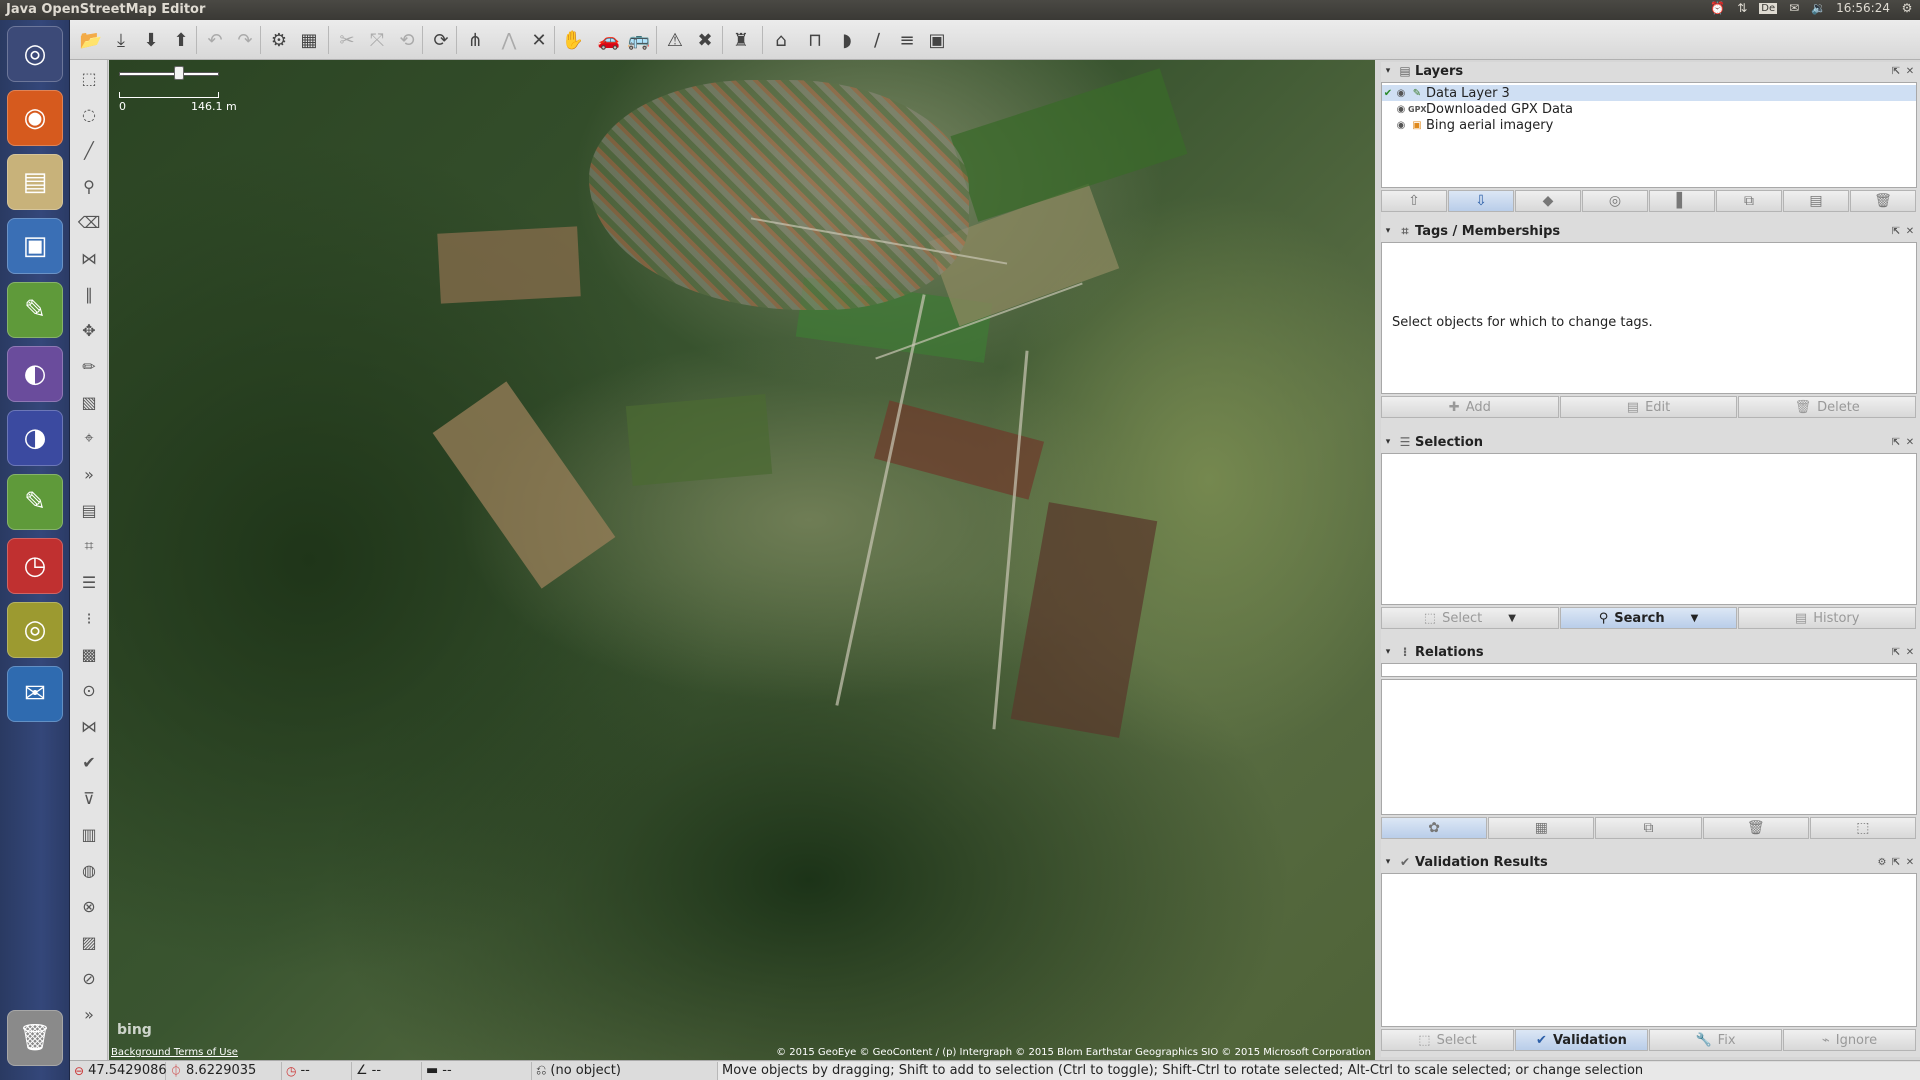 This screenshot has height=1080, width=1920. What do you see at coordinates (1581, 1040) in the screenshot?
I see `validate-button: ✔ Validation` at bounding box center [1581, 1040].